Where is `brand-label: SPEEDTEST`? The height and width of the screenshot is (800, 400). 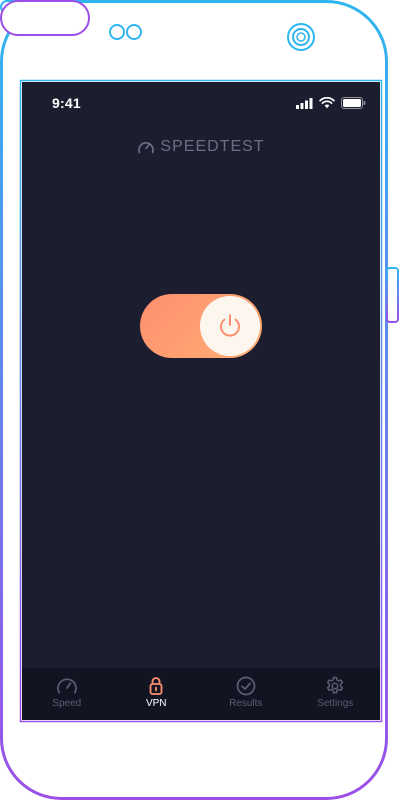
brand-label: SPEEDTEST is located at coordinates (212, 146).